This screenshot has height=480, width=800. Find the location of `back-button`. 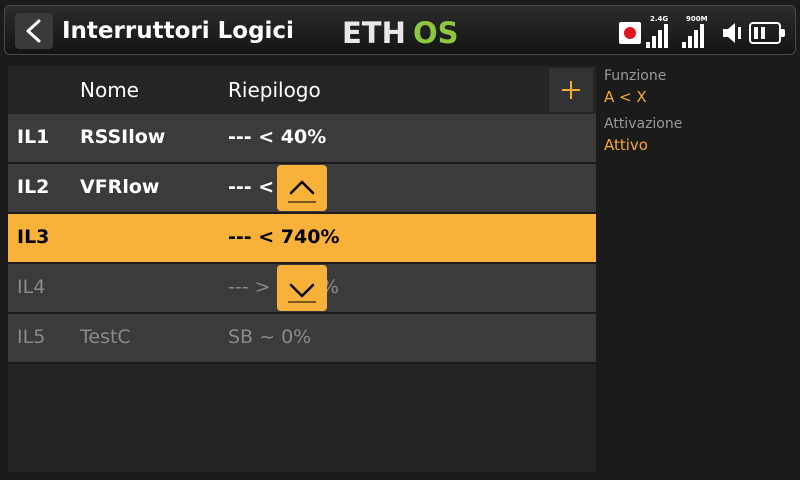

back-button is located at coordinates (34, 31).